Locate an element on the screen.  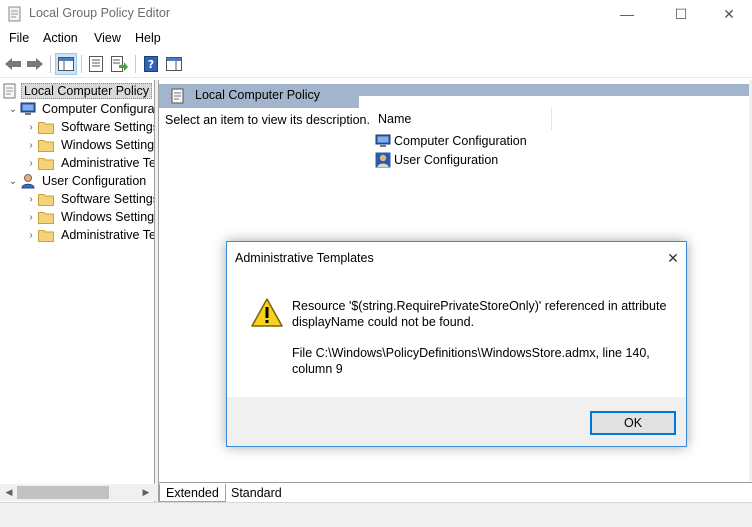
ok-button: OK is located at coordinates (633, 423).